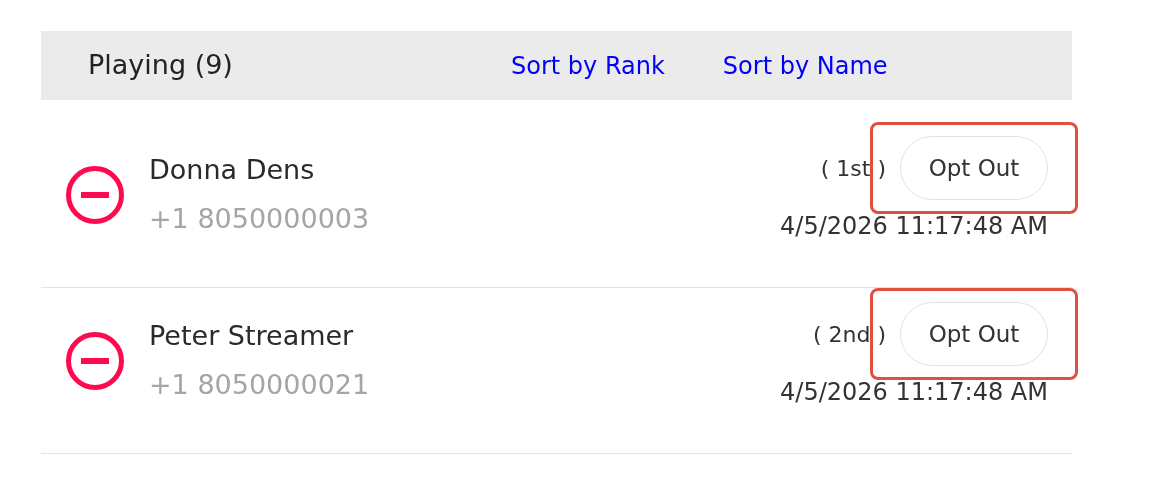  What do you see at coordinates (259, 218) in the screenshot?
I see `phone-number: +1 8050000003` at bounding box center [259, 218].